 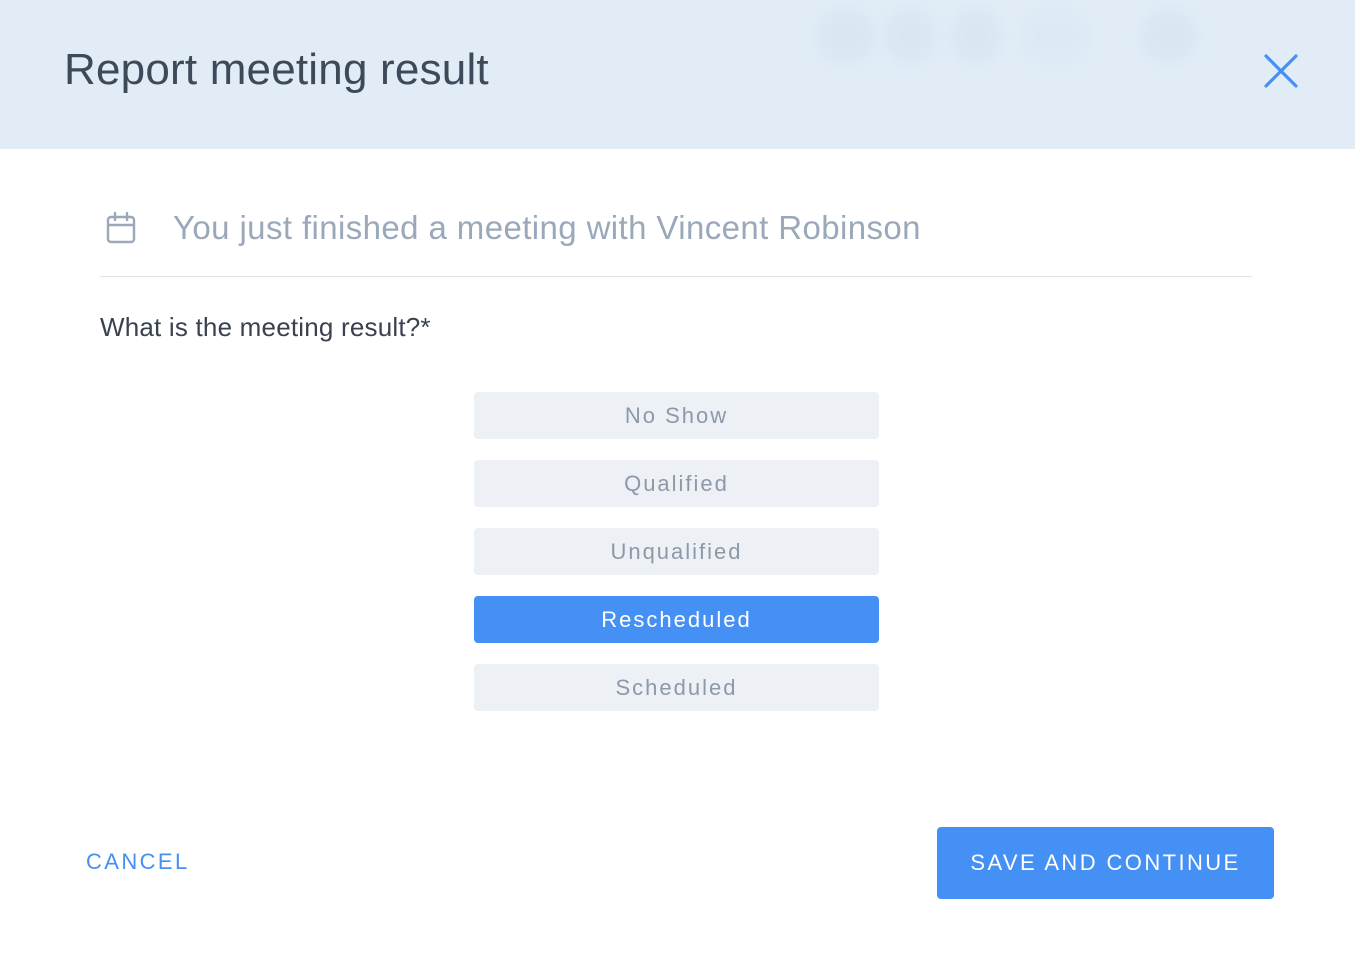 I want to click on option-rescheduled: Rescheduled, so click(x=676, y=619).